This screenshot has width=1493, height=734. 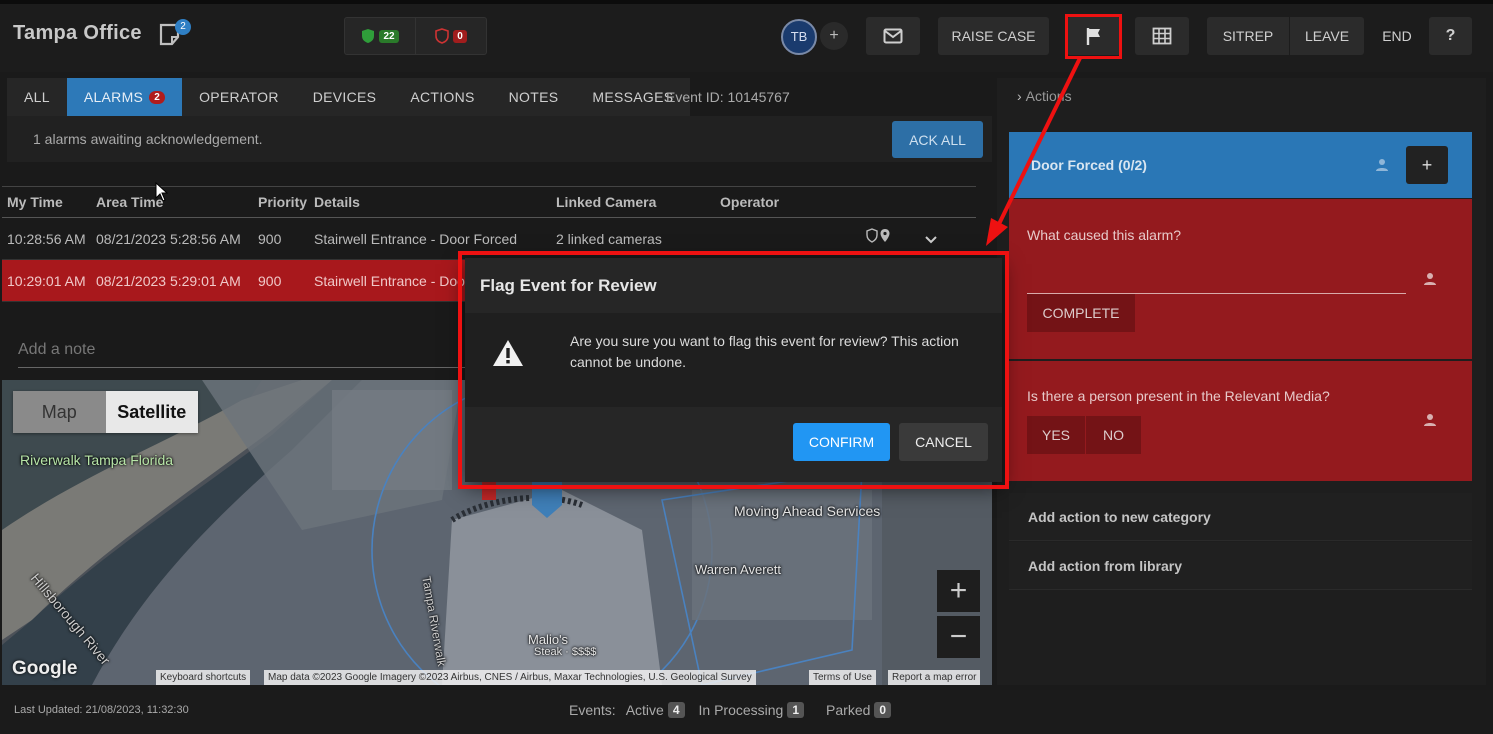 I want to click on tab-all: ALL, so click(x=37, y=97).